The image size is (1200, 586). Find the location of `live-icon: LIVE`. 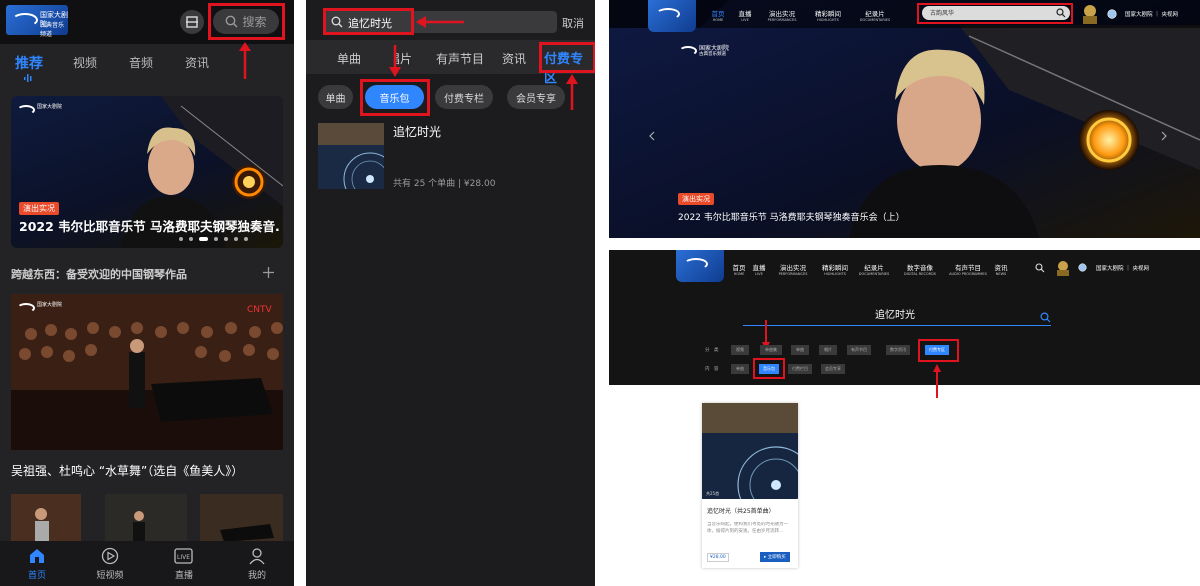

live-icon: LIVE is located at coordinates (183, 556).